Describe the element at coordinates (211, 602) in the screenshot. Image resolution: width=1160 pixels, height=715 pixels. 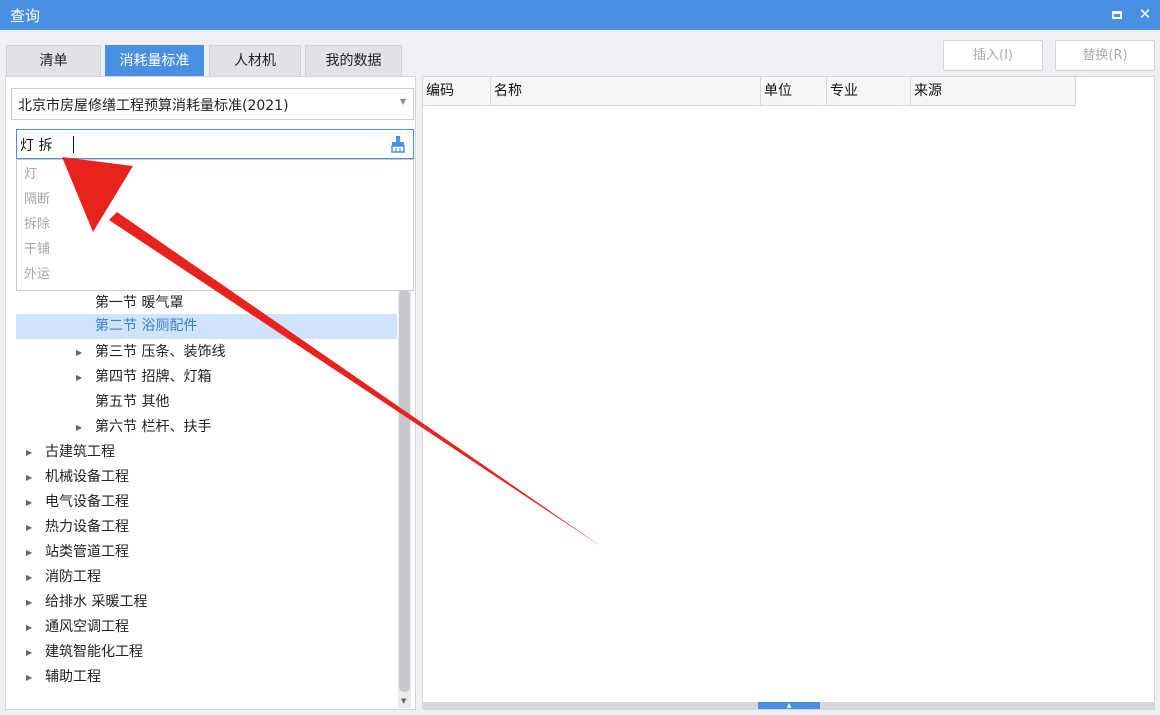
I see `tree-item-category: ▶ 给排水 采暖工程` at that location.